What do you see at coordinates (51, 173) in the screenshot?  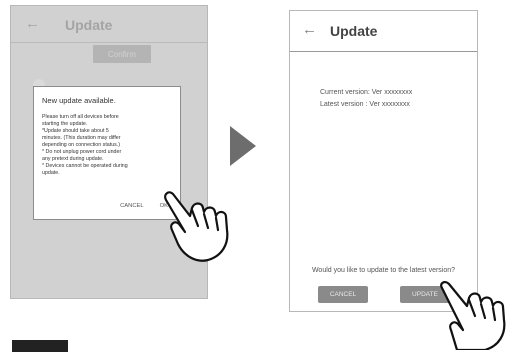 I see `dialog-message-line: update.` at bounding box center [51, 173].